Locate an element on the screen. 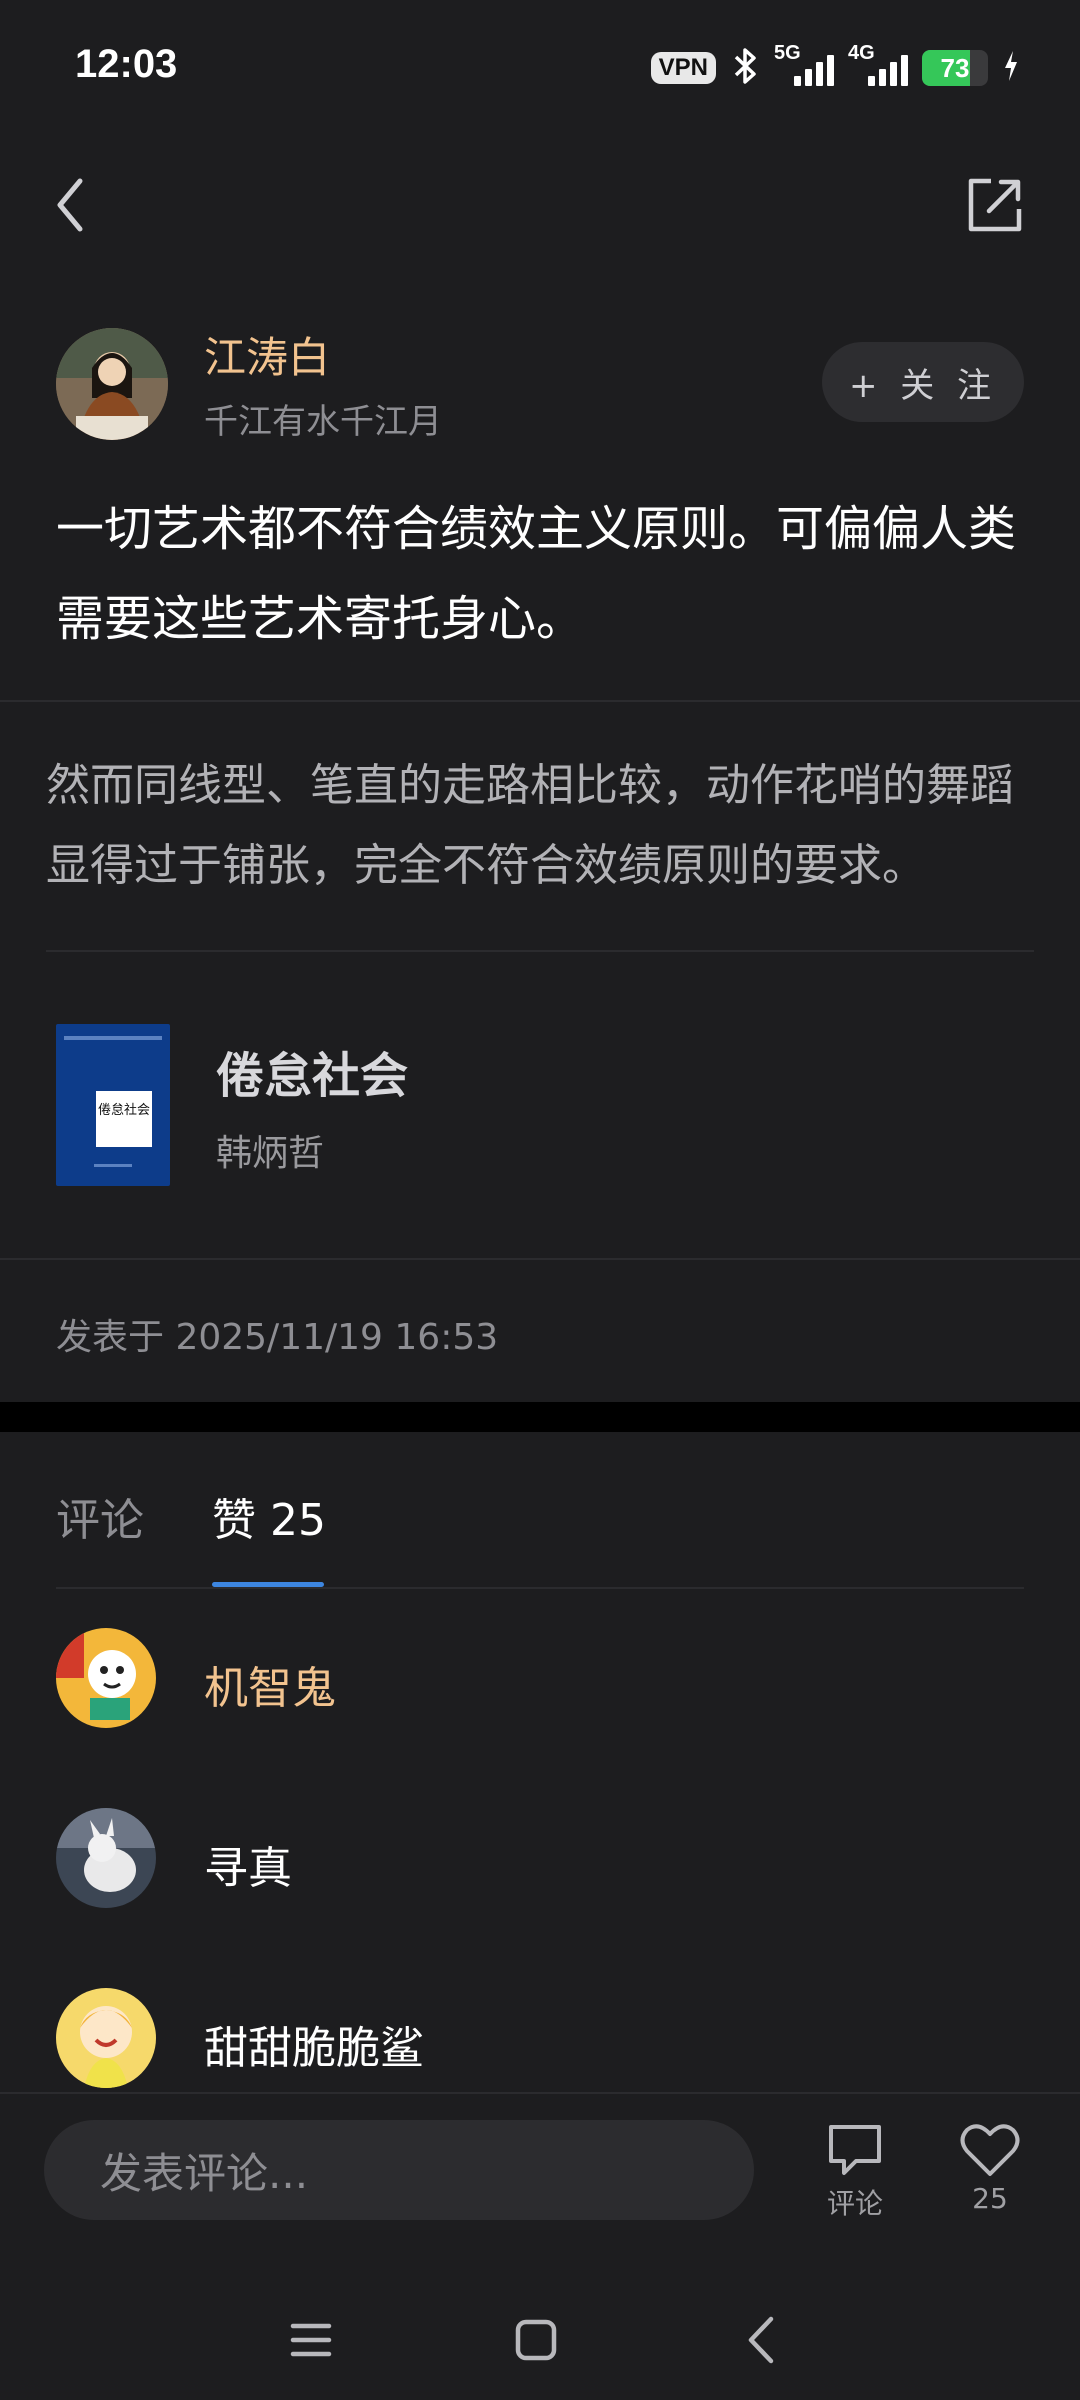  bluetooth-icon is located at coordinates (745, 68).